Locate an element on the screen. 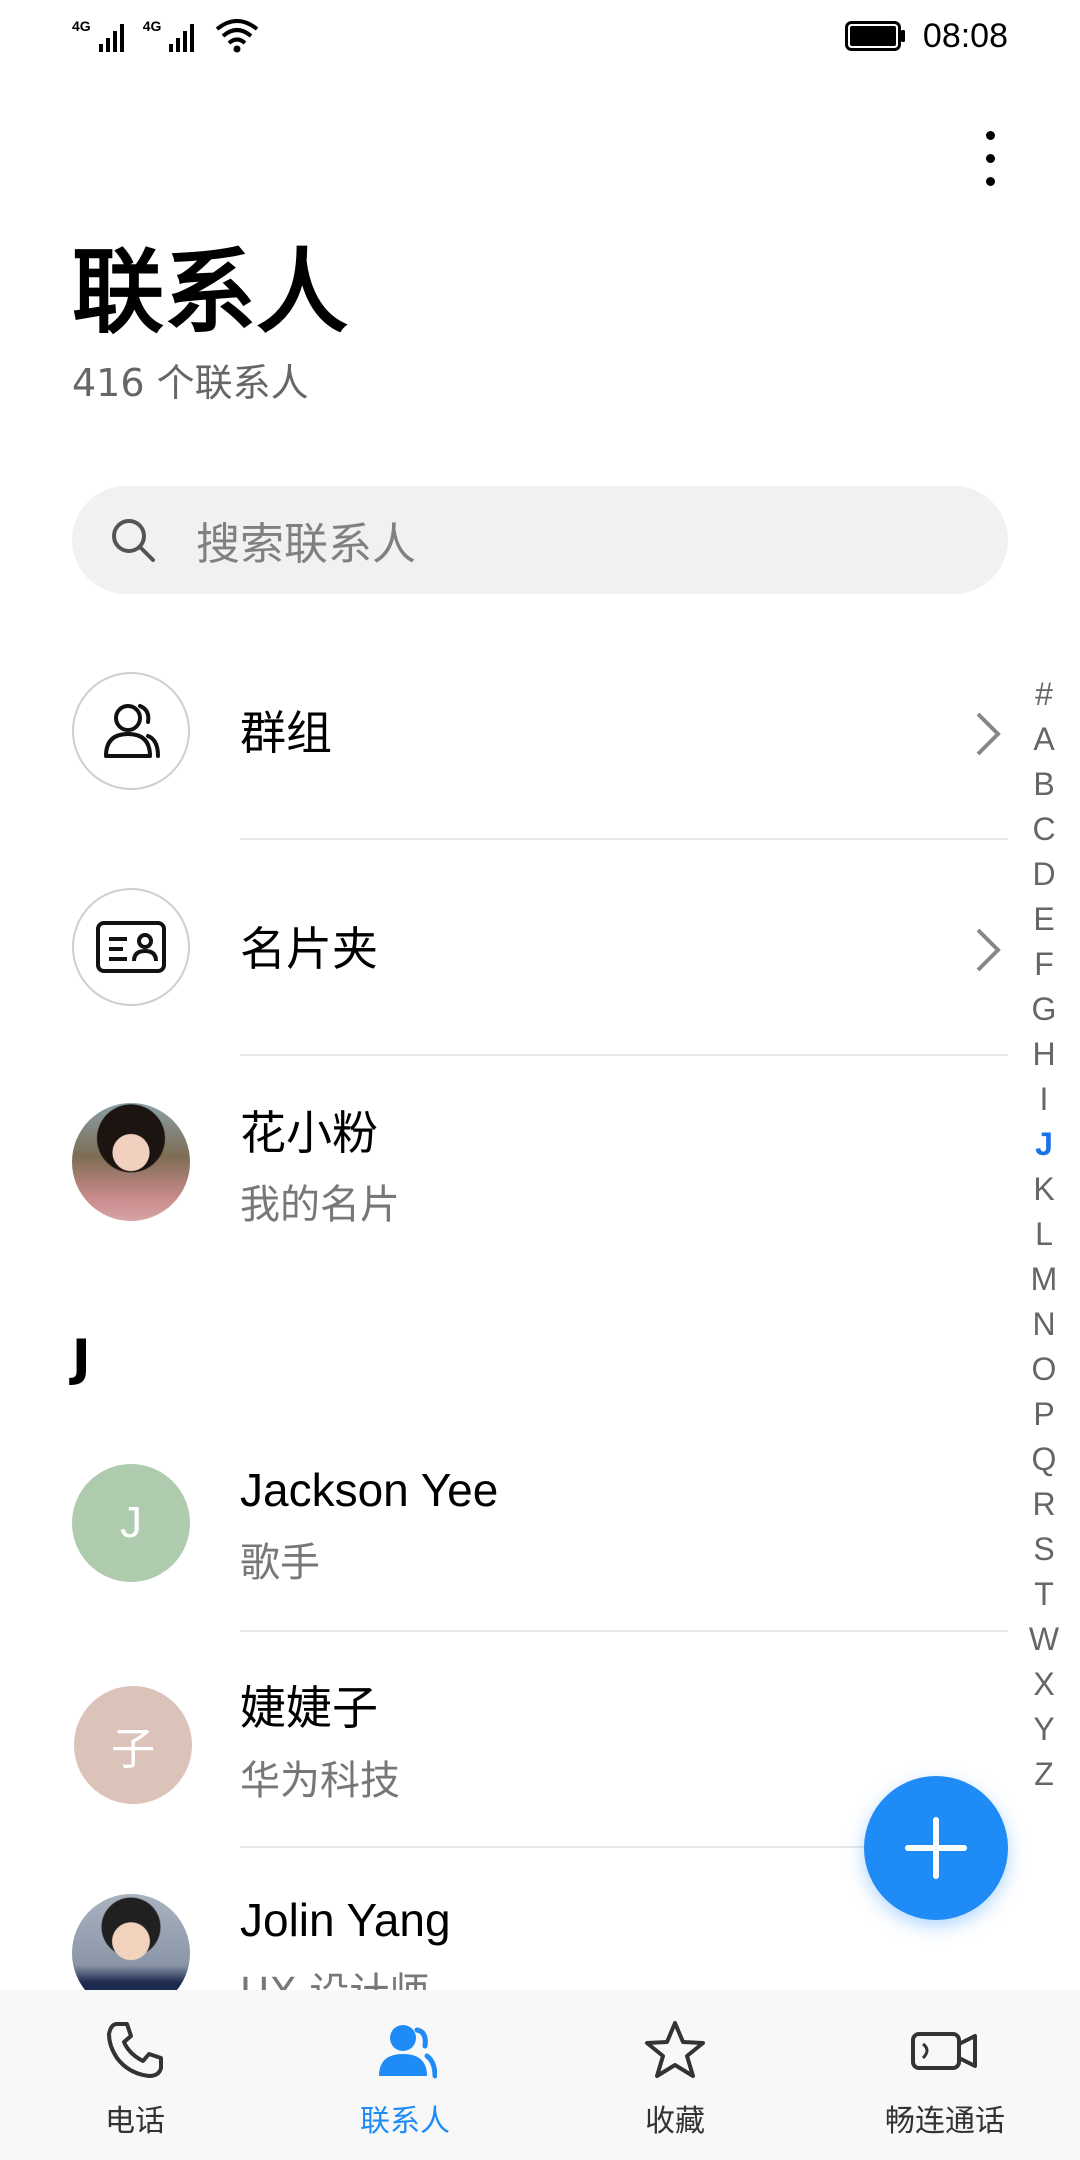 Image resolution: width=1080 pixels, height=2160 pixels. status-bar: 4G 4G 08:08 is located at coordinates (540, 36).